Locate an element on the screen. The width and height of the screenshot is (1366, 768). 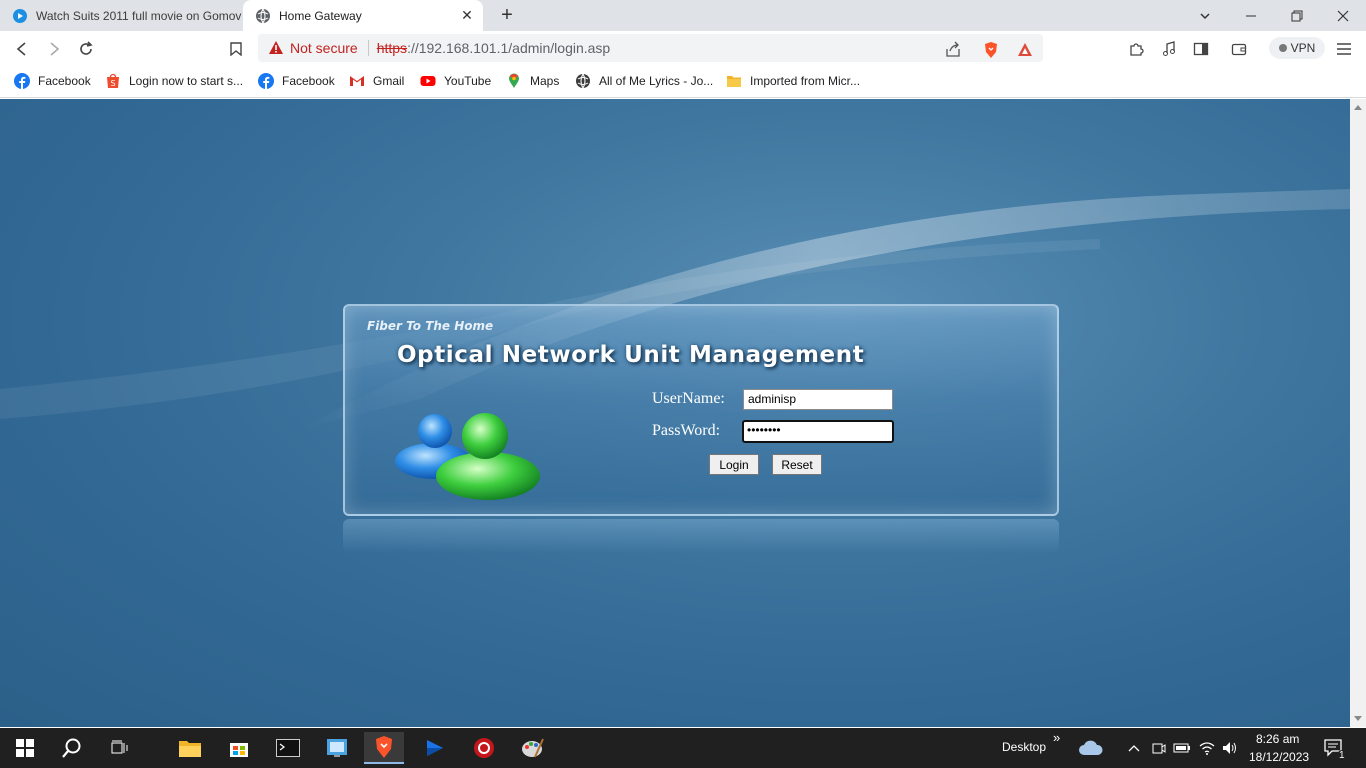
onedrive-icon is located at coordinates (1091, 748).